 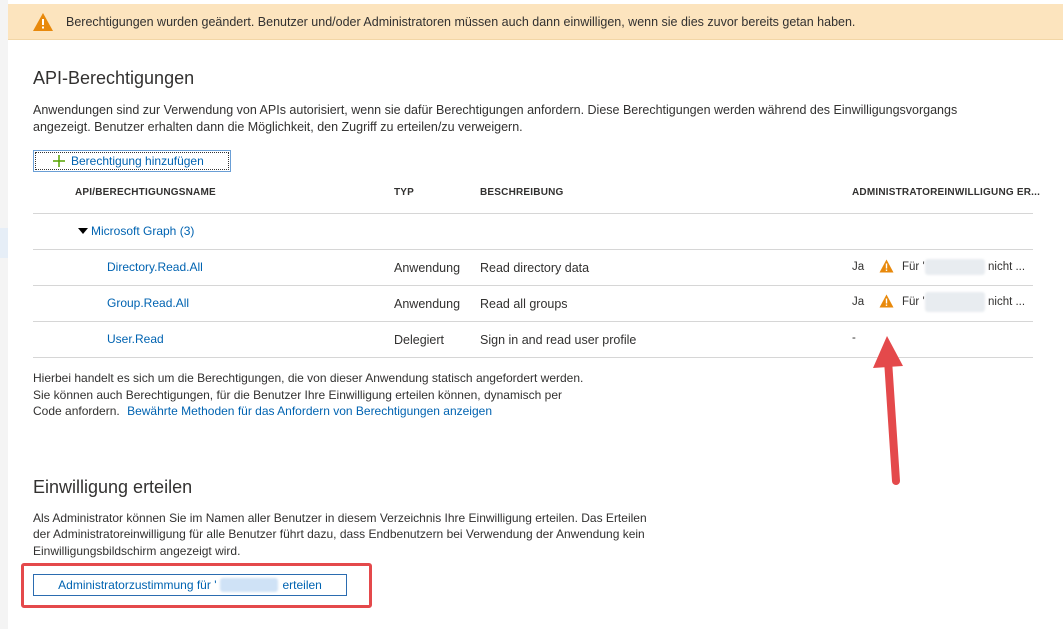 I want to click on api-permissions-title: API-Berechtigungen, so click(x=114, y=78).